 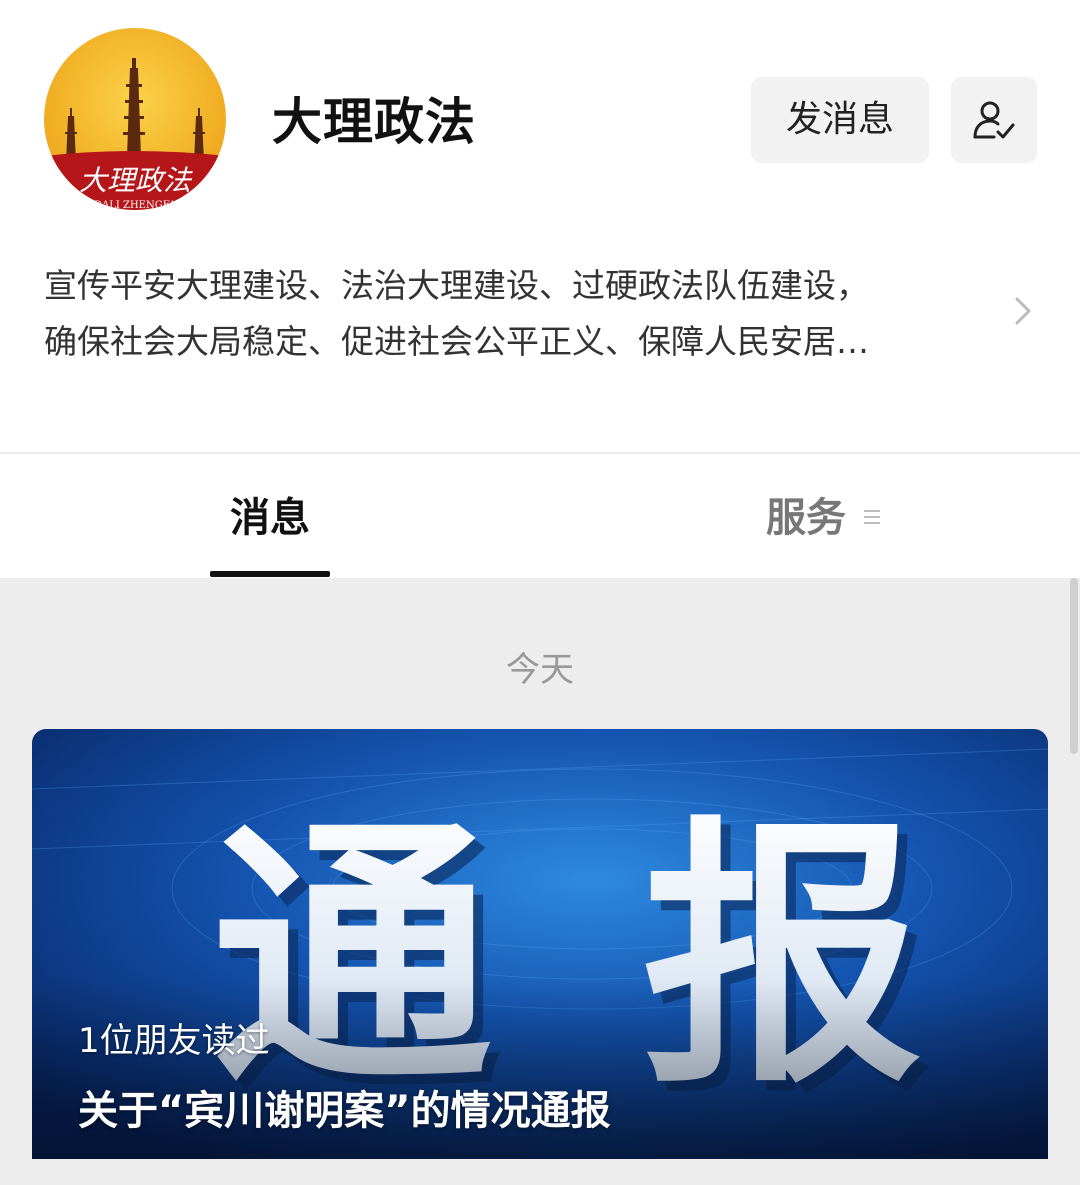 I want to click on account-name: 大理政法, so click(x=374, y=122).